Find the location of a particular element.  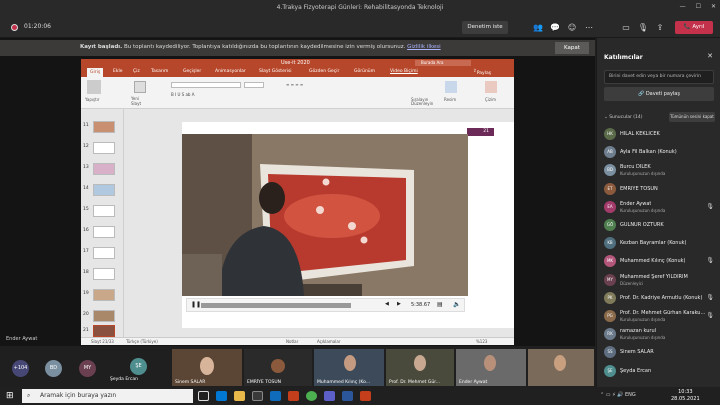

chrome-icon is located at coordinates (311, 396).